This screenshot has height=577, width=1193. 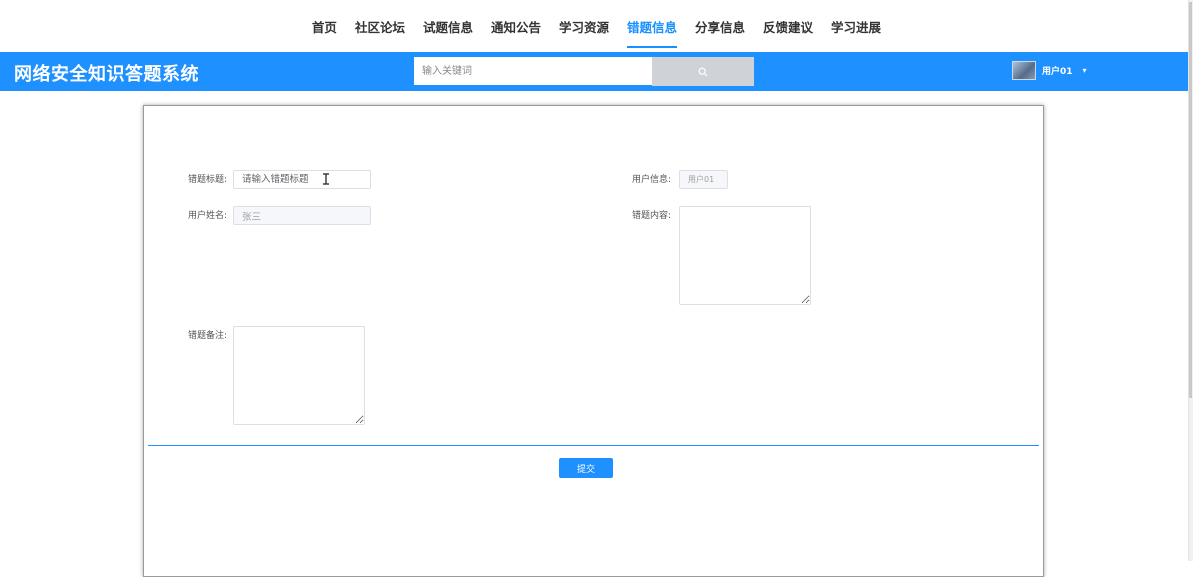 I want to click on content-textarea, so click(x=745, y=255).